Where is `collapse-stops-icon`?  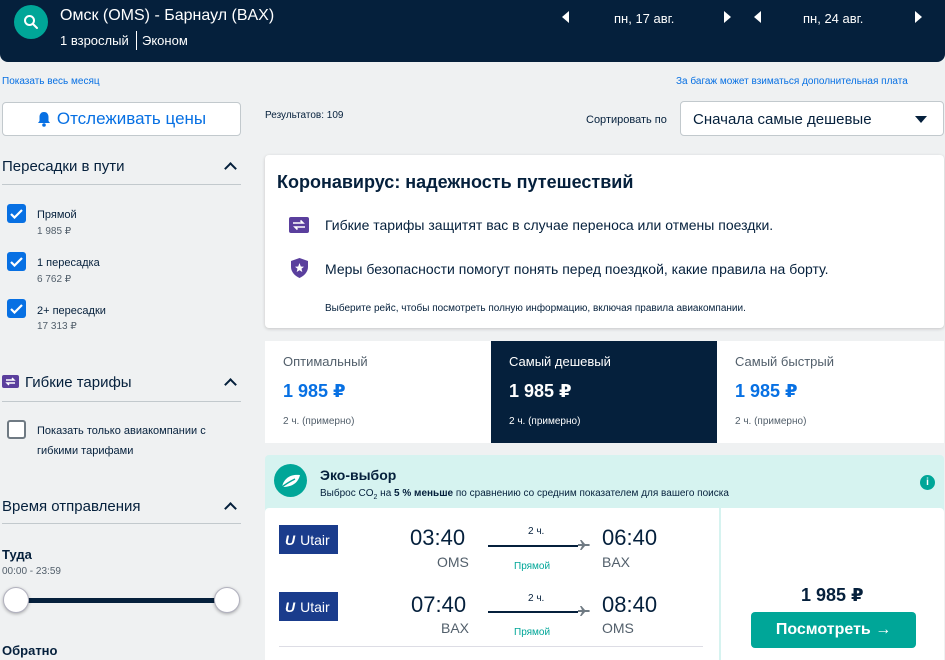
collapse-stops-icon is located at coordinates (230, 168).